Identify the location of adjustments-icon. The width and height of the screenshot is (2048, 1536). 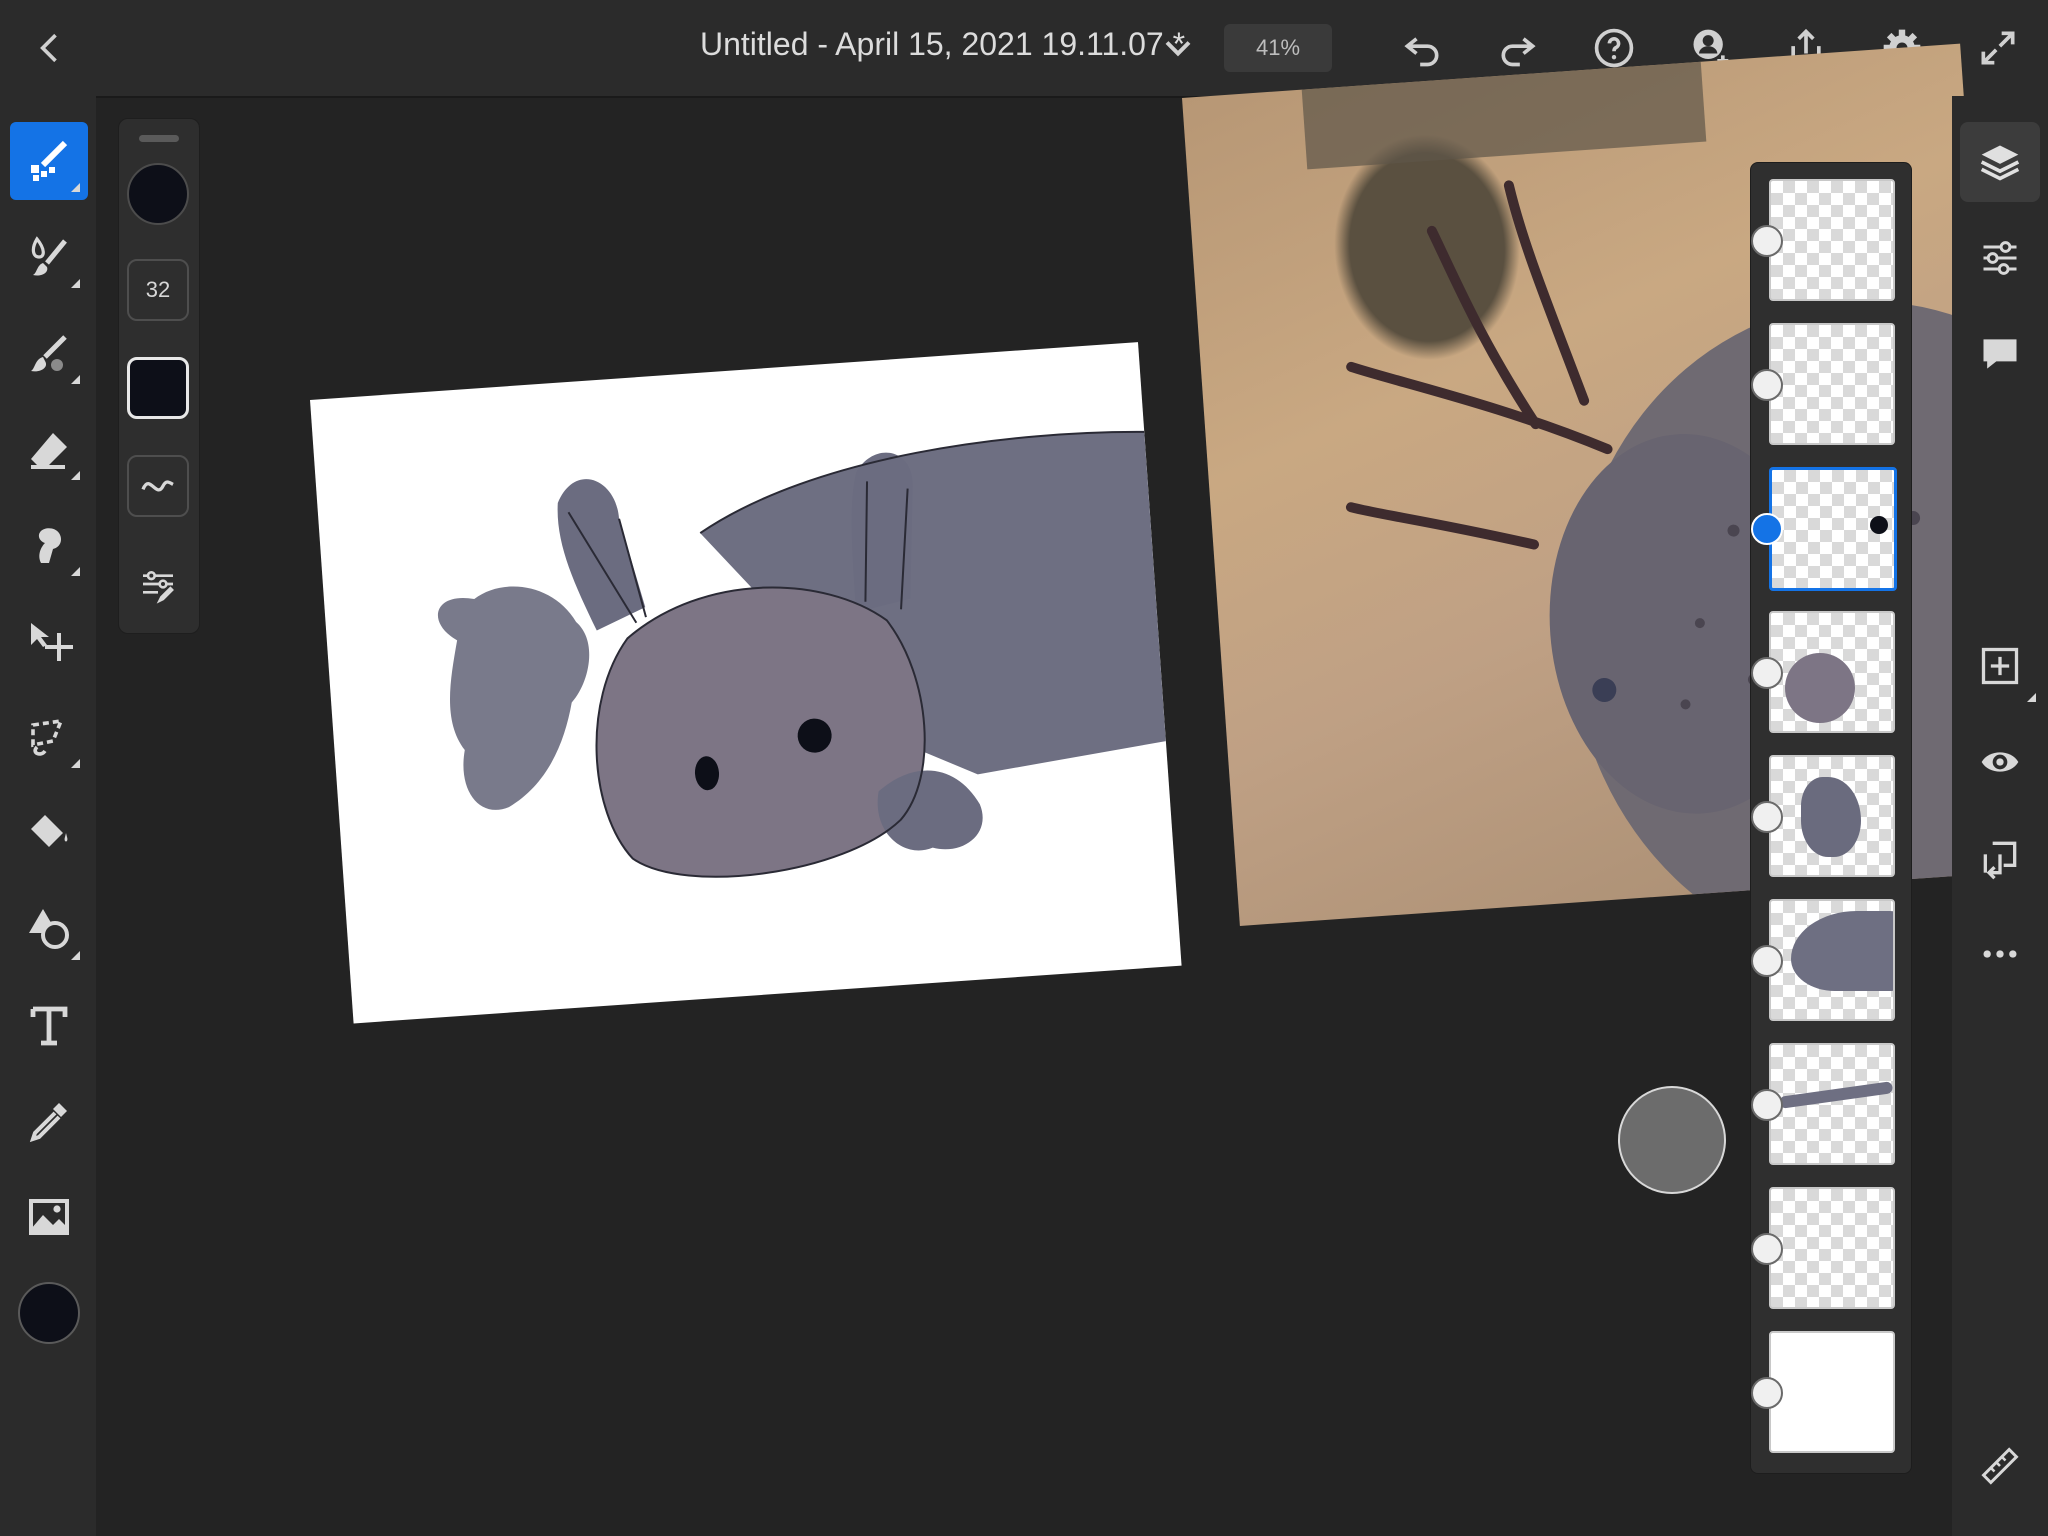
(2000, 258).